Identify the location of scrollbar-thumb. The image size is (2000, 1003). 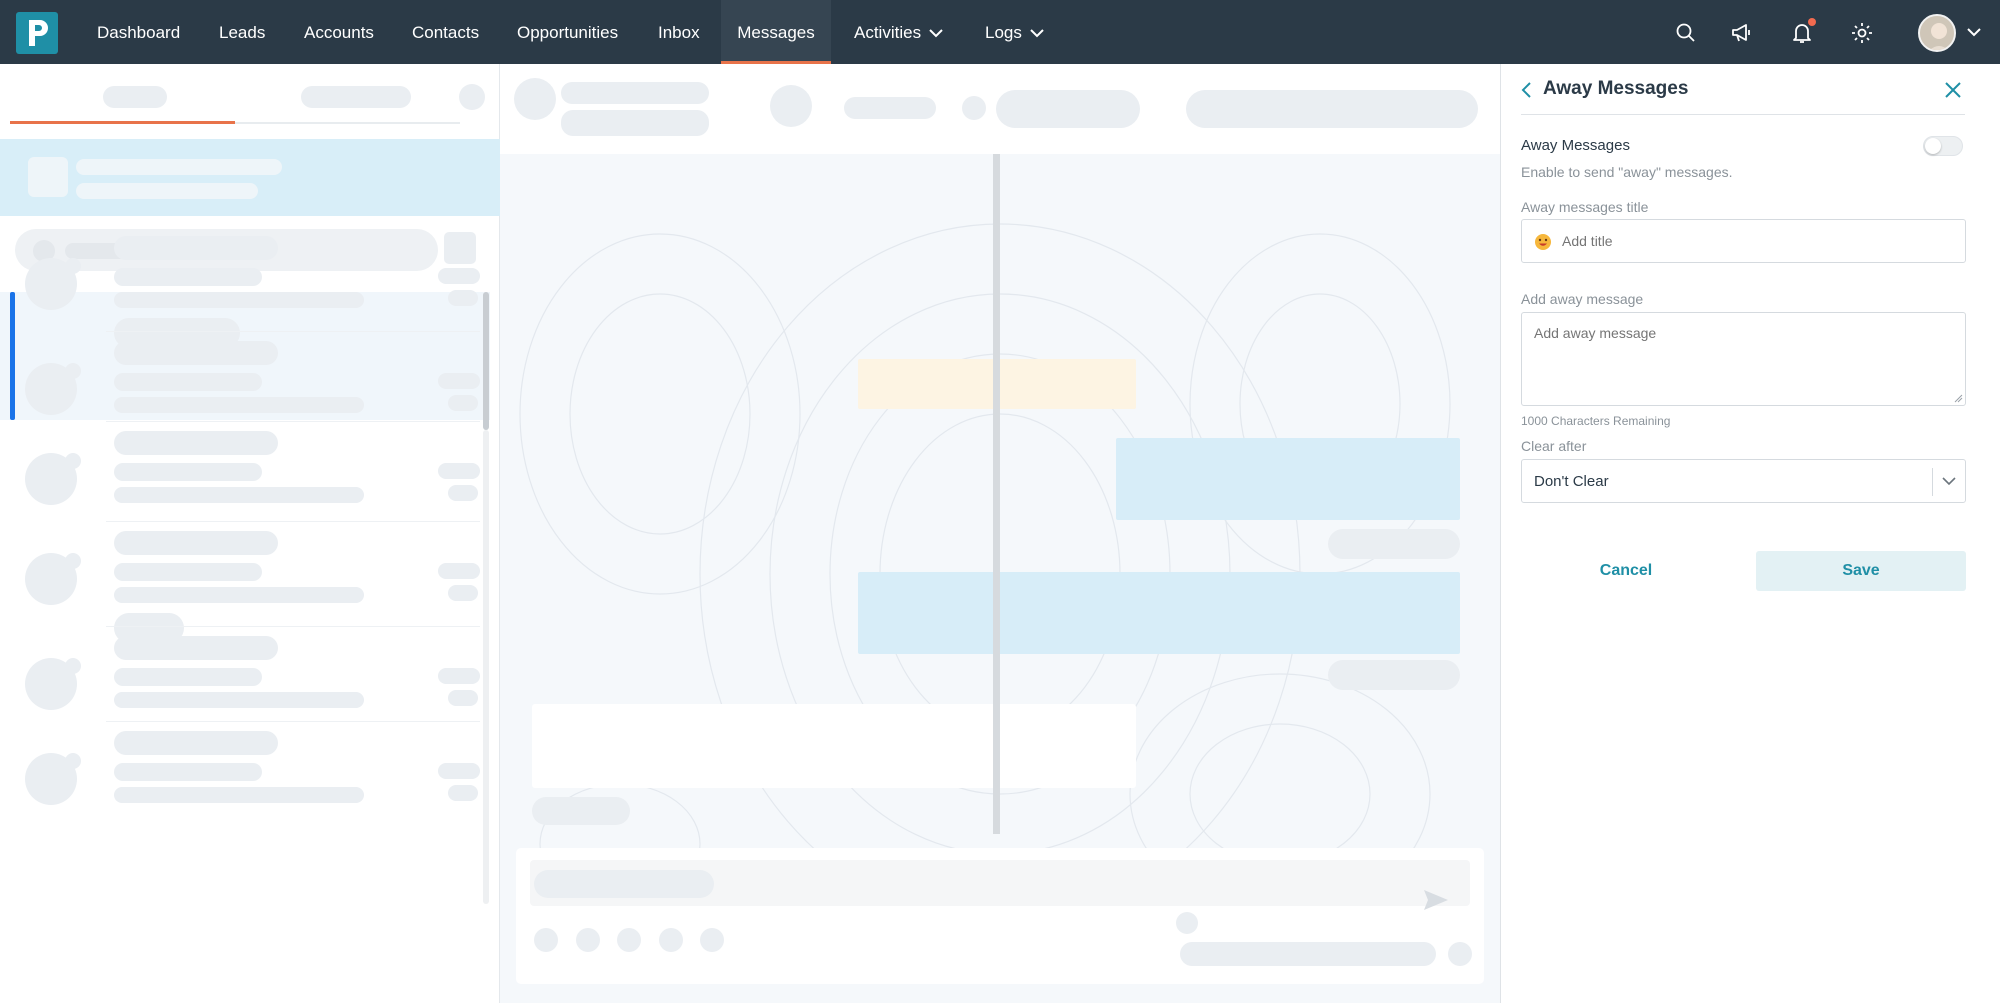
(486, 361).